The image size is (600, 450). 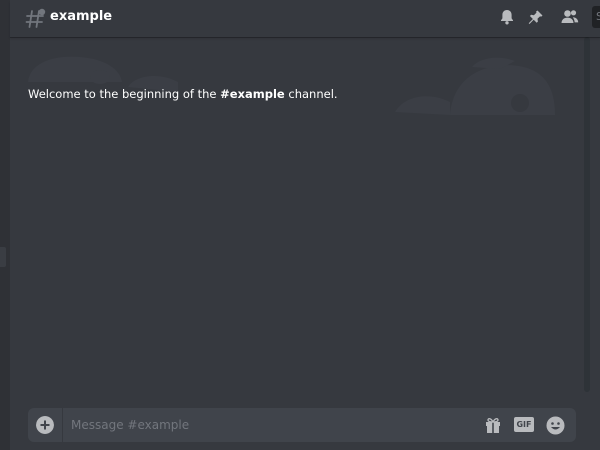 I want to click on channel-title: example, so click(x=81, y=16).